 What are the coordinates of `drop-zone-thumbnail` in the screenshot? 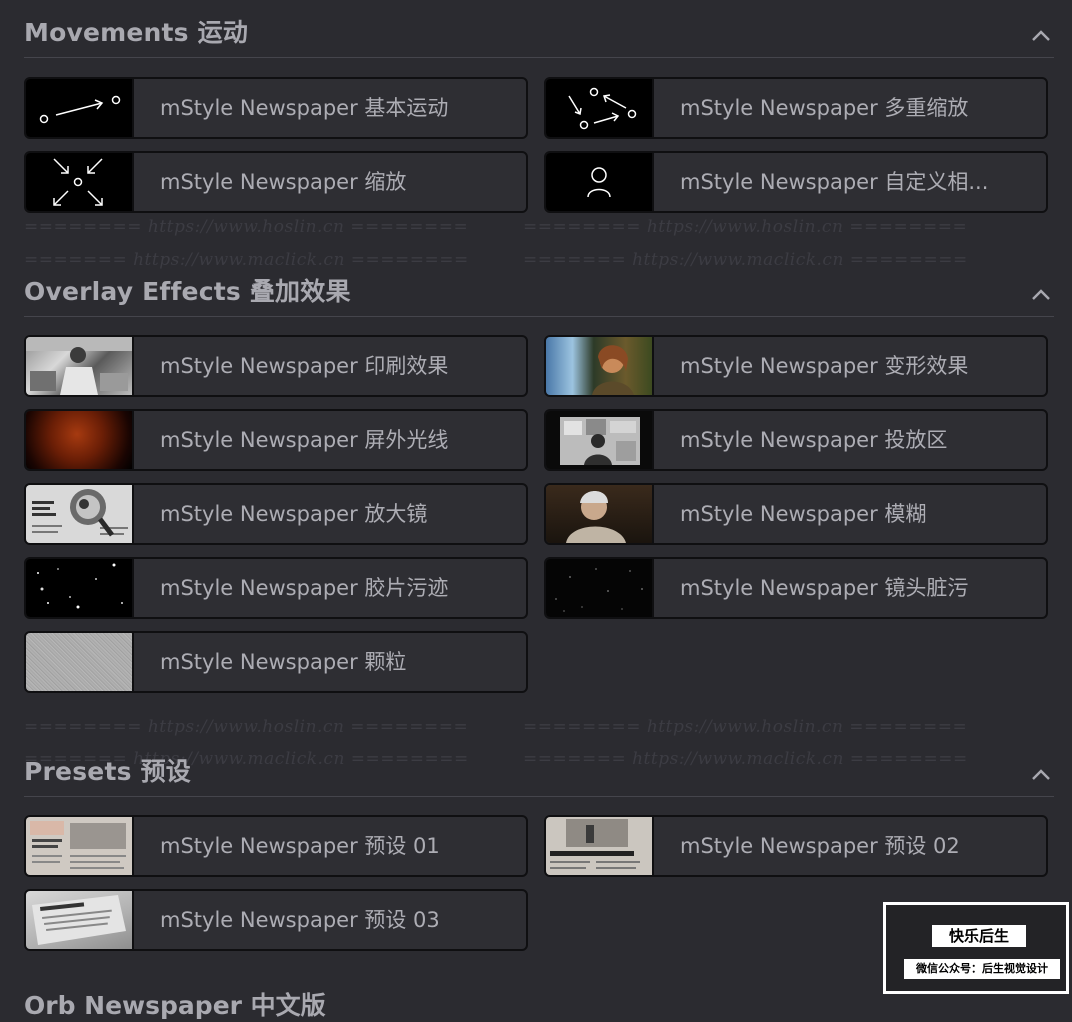 It's located at (600, 440).